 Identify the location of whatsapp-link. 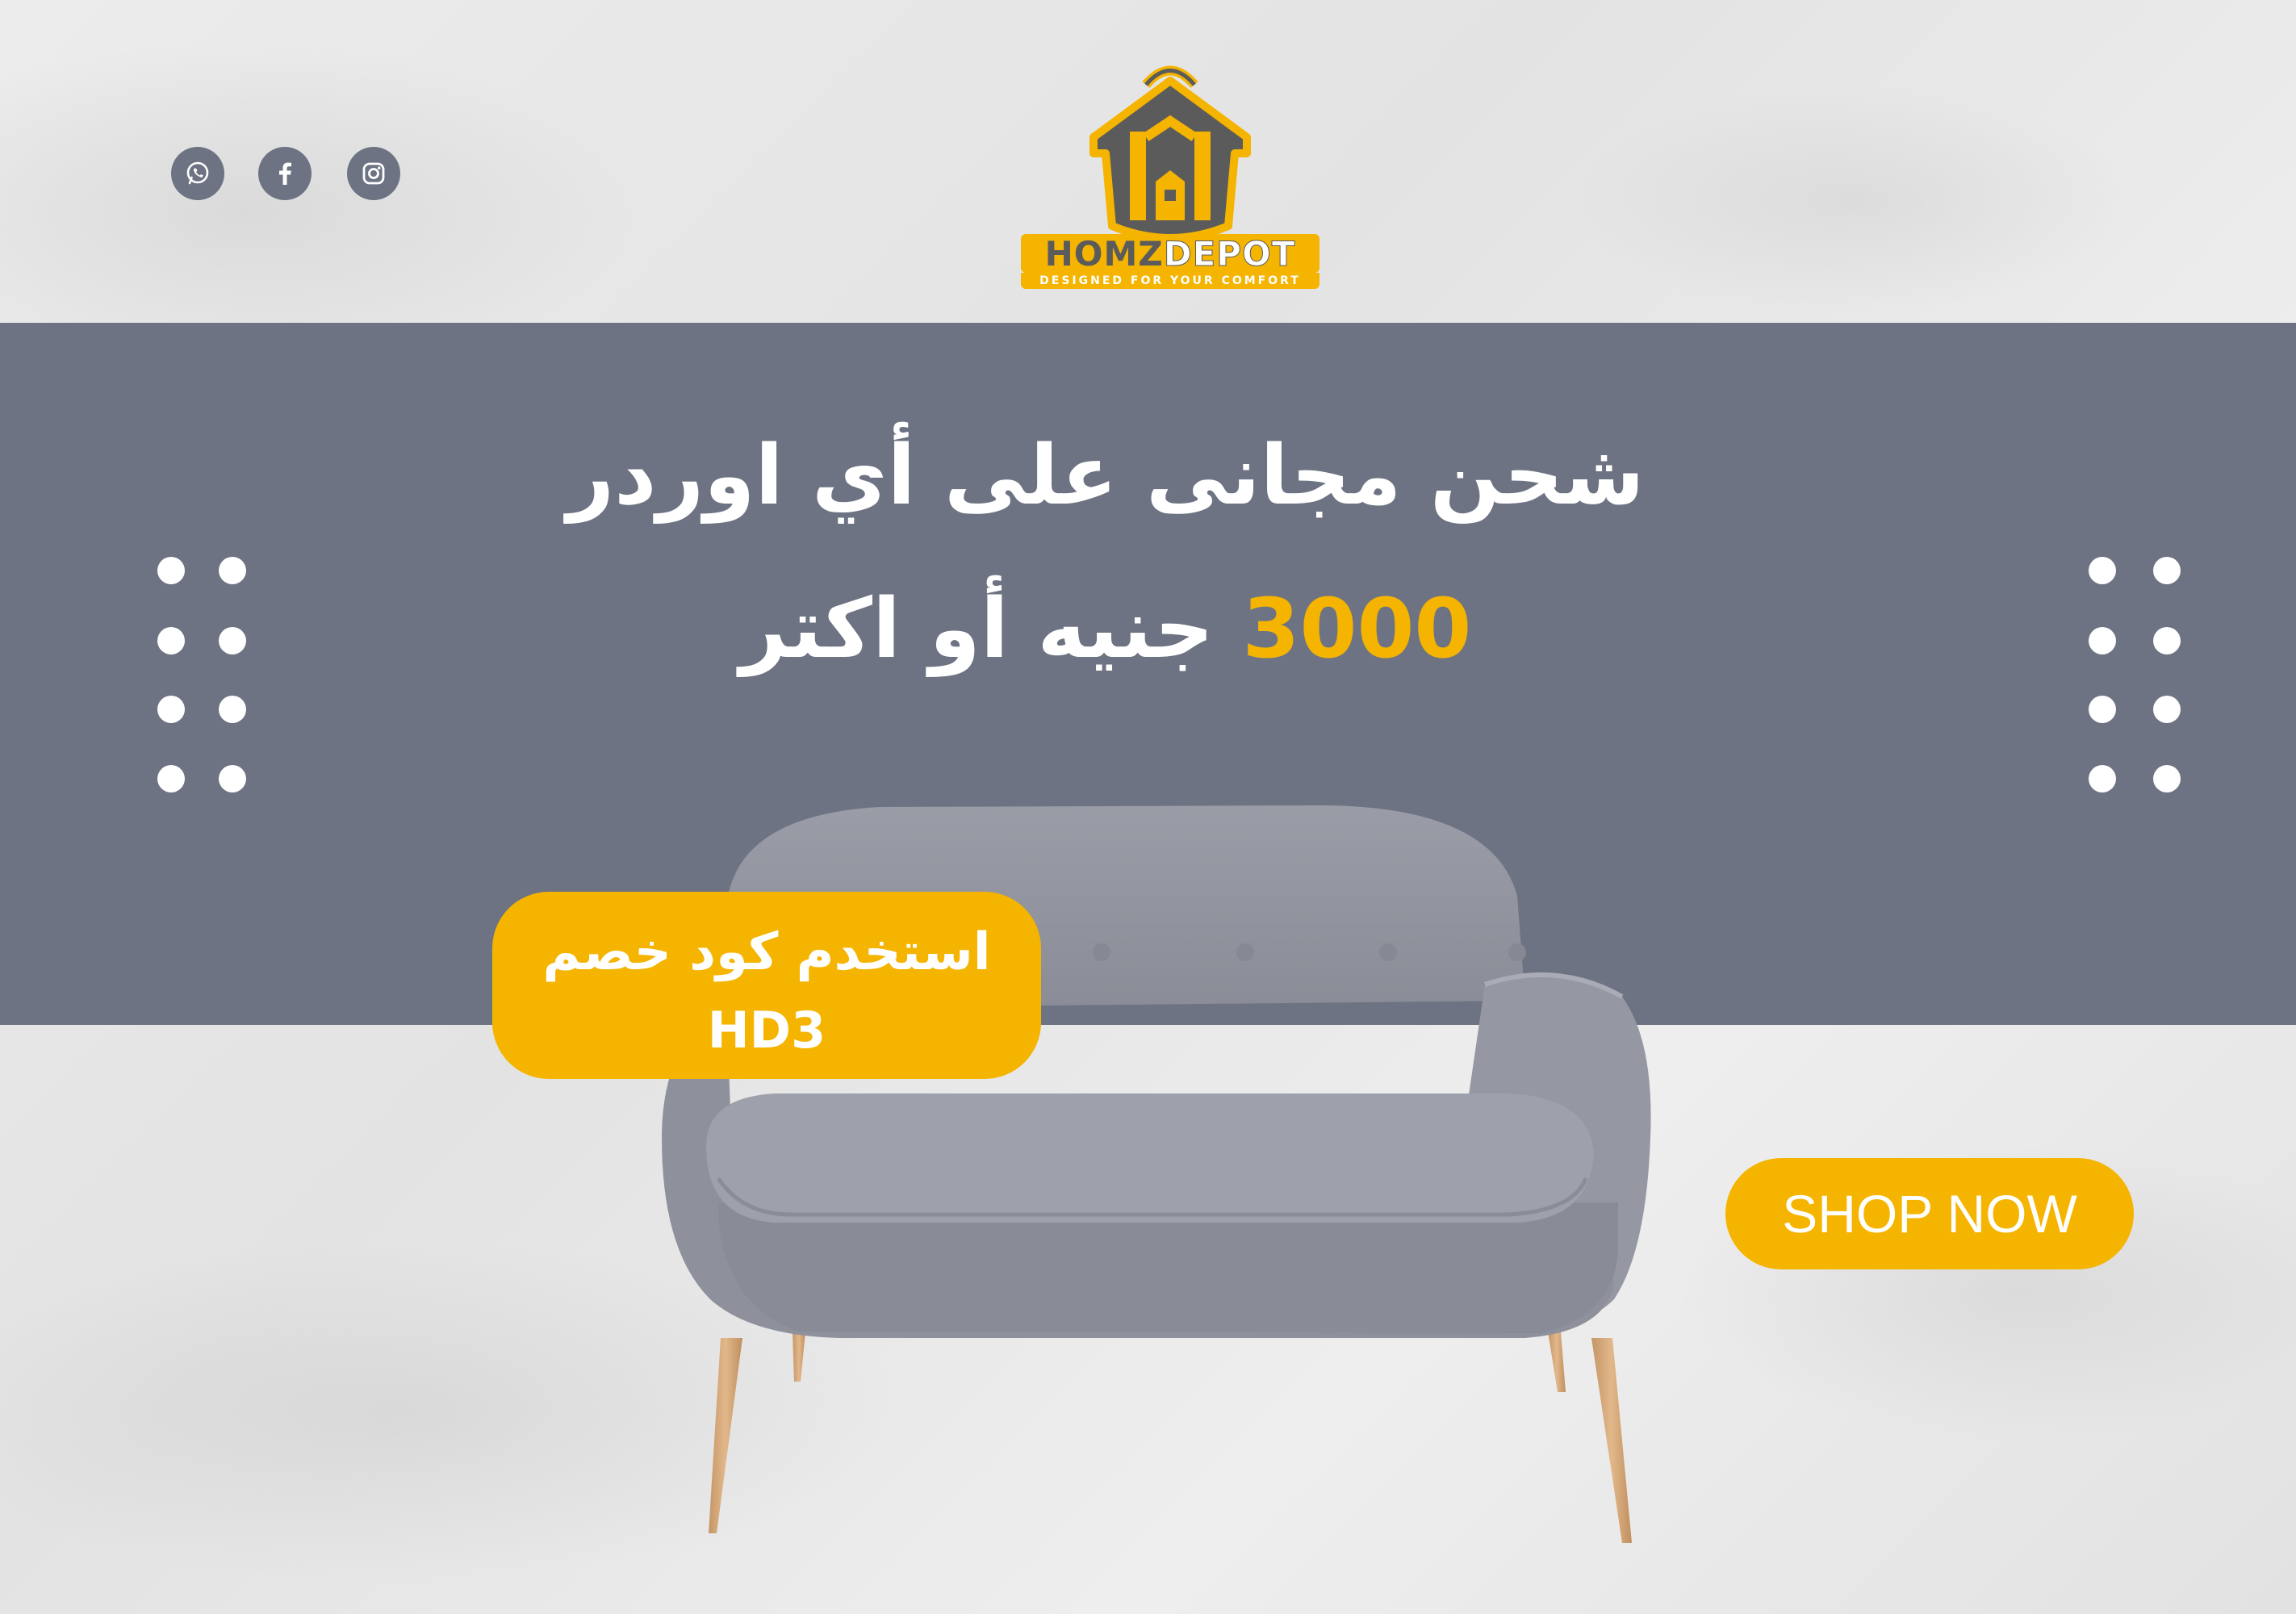
(197, 173).